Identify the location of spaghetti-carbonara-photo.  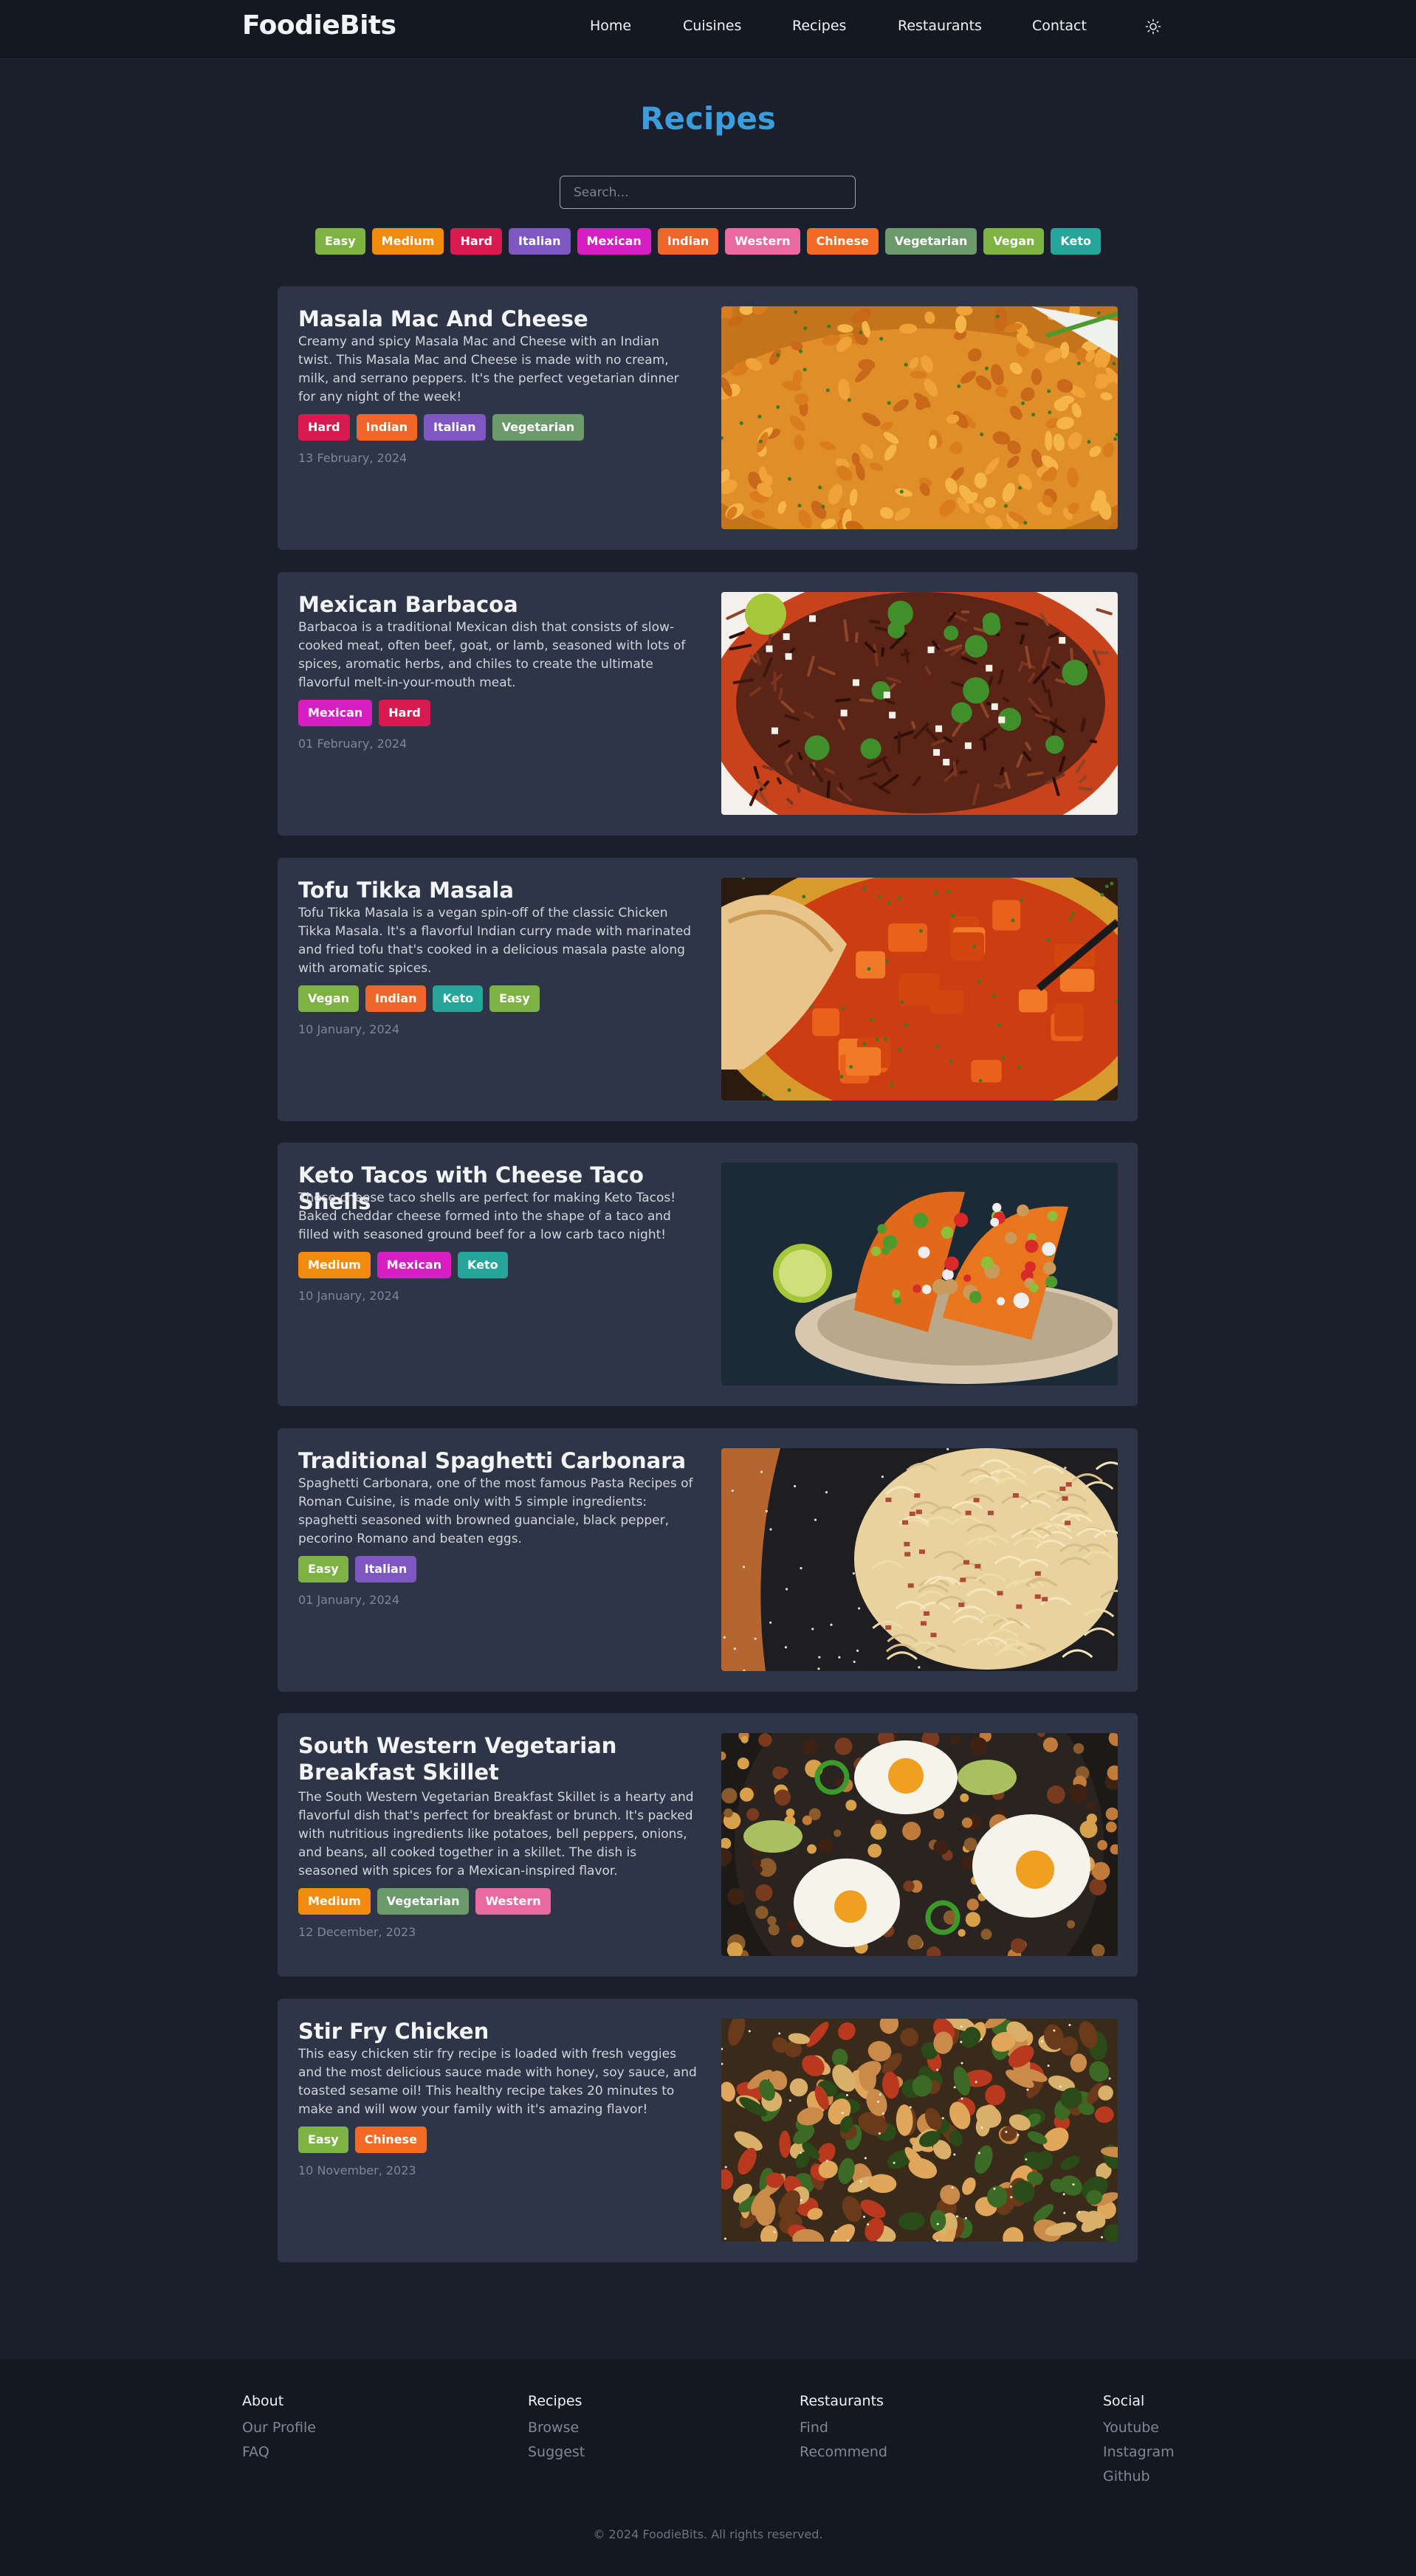
(920, 1559).